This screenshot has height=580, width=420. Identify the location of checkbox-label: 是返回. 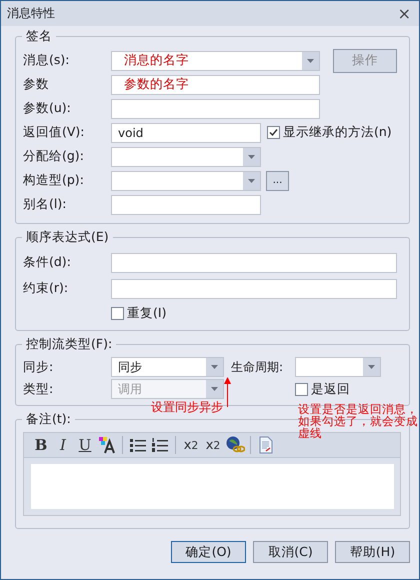
(330, 389).